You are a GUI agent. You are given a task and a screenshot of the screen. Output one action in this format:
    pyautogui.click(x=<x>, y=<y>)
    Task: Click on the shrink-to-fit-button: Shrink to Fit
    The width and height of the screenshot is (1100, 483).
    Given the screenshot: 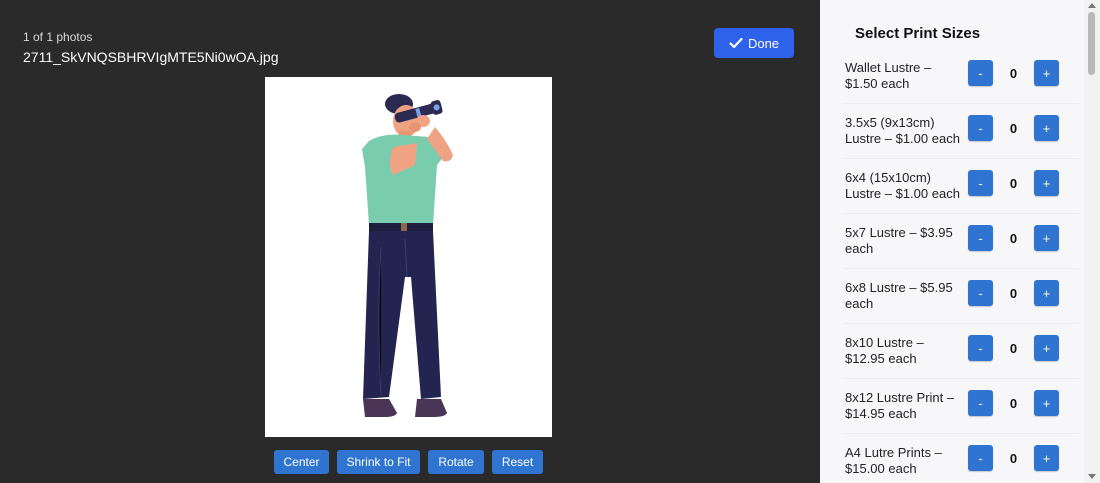 What is the action you would take?
    pyautogui.click(x=378, y=462)
    